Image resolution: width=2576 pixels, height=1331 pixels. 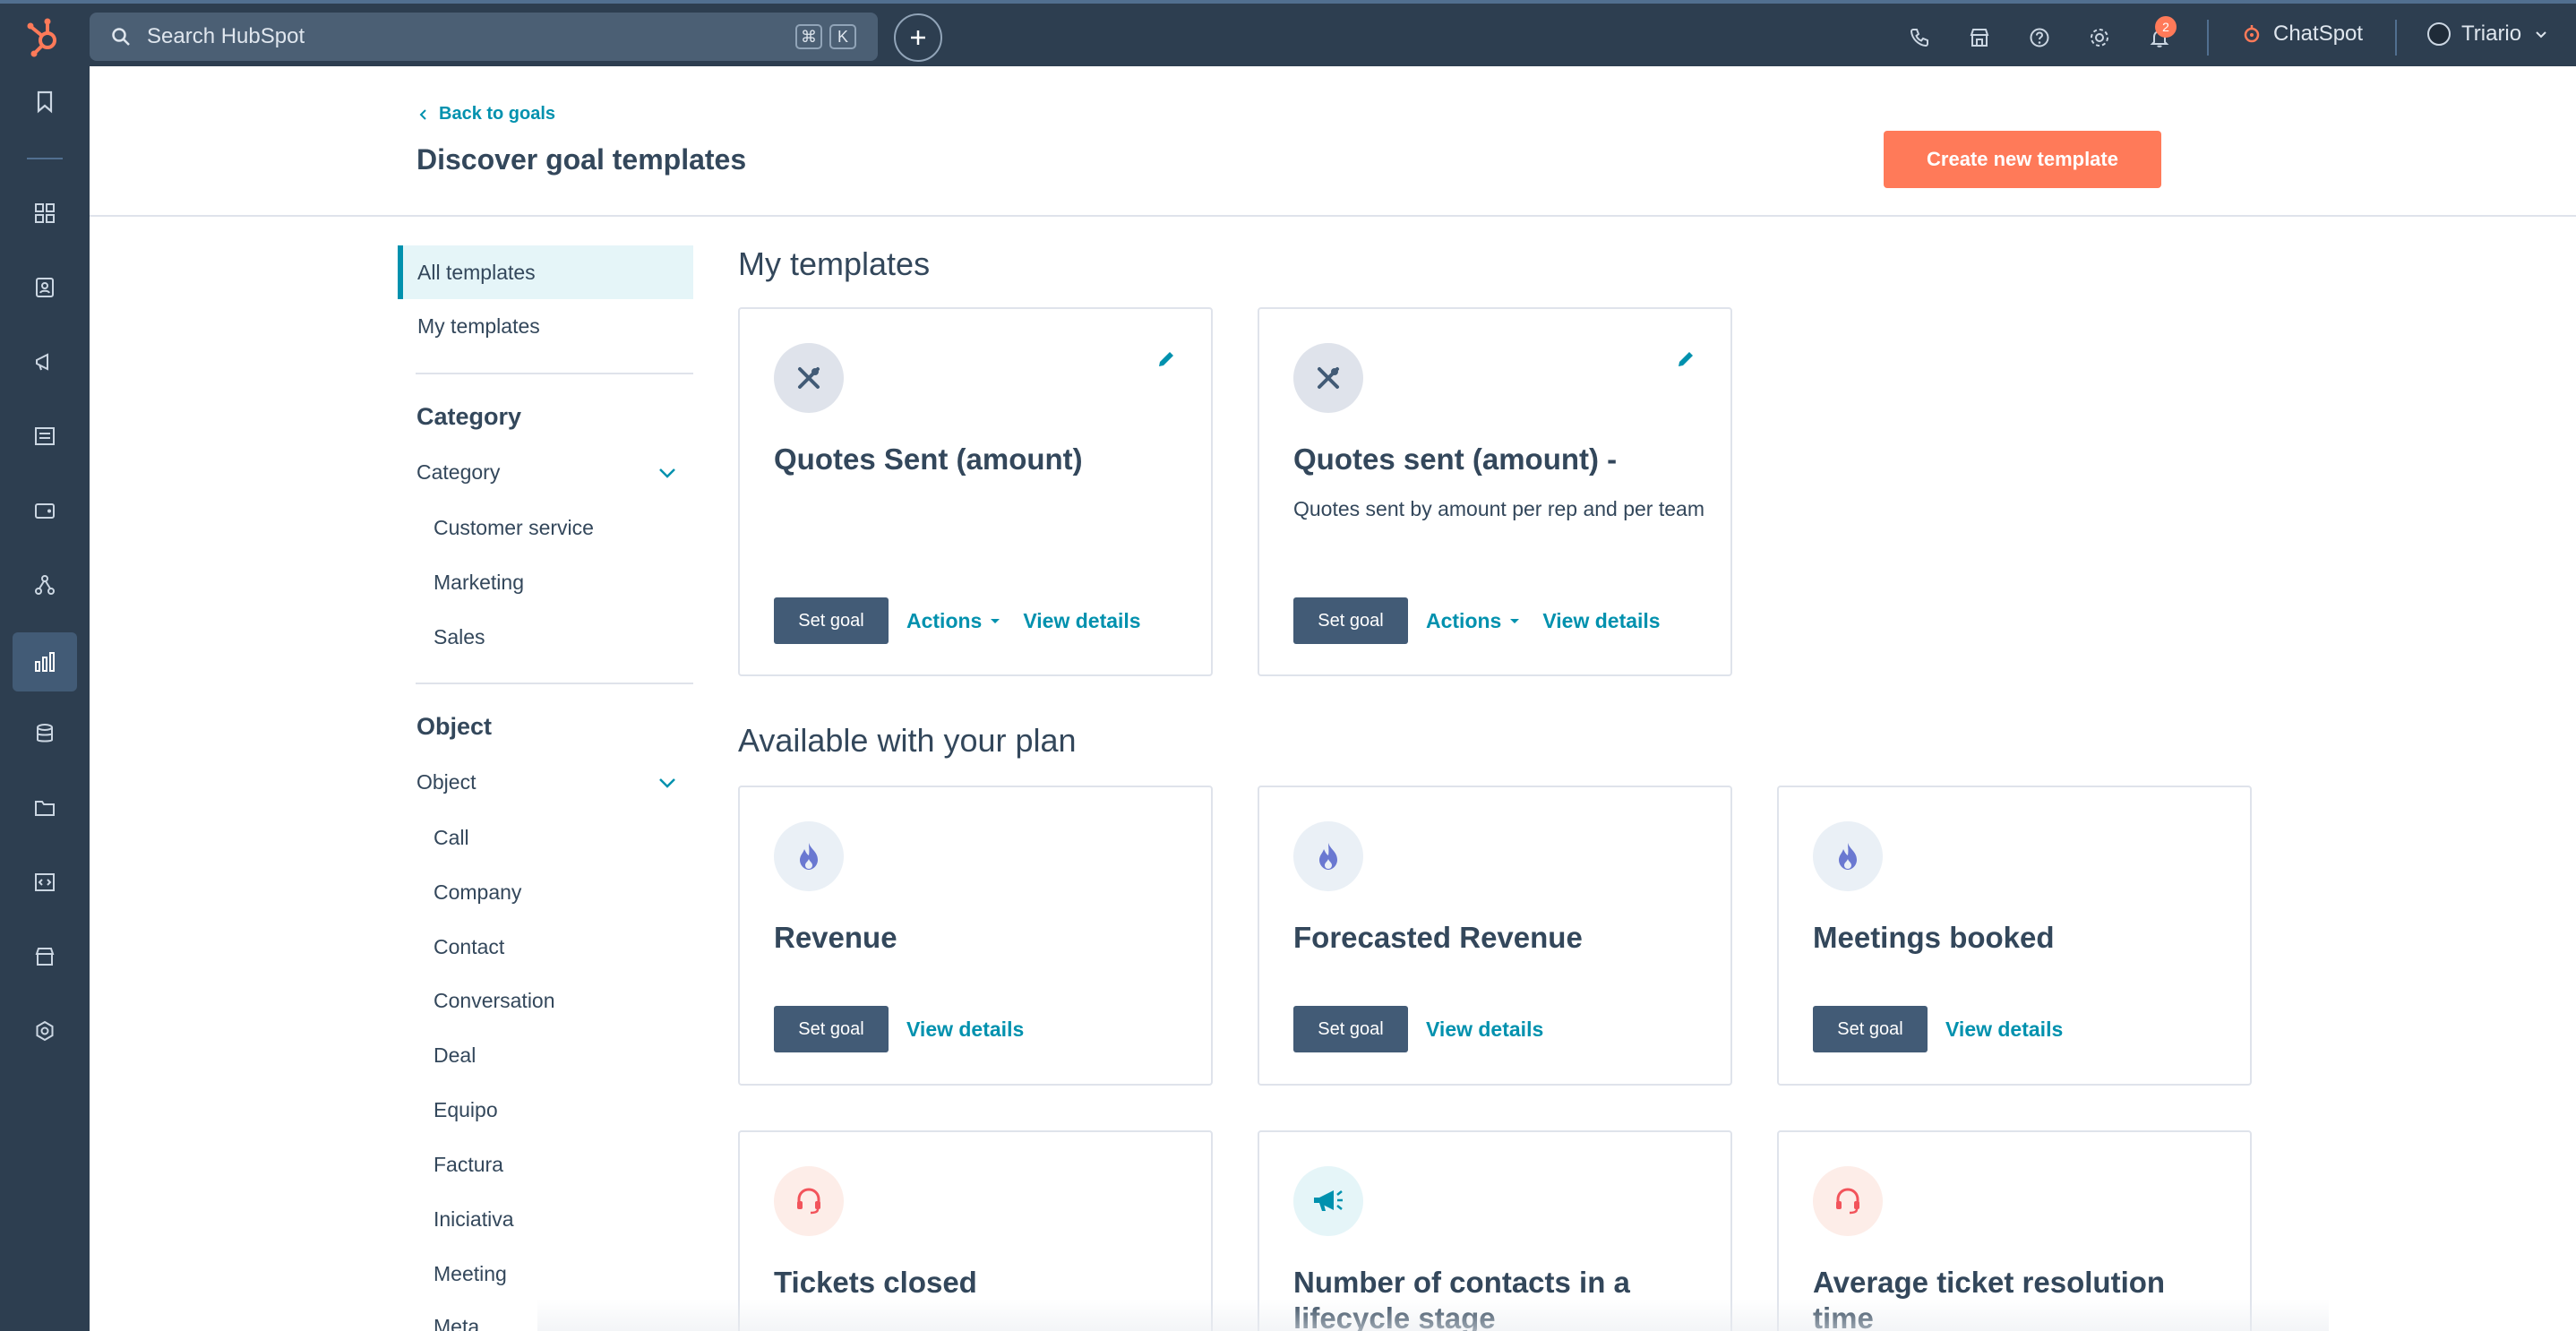 What do you see at coordinates (1288, 33) in the screenshot?
I see `top-navigation-bar: Search HubSpot ⌘ K 2 ChatSpot Triario` at bounding box center [1288, 33].